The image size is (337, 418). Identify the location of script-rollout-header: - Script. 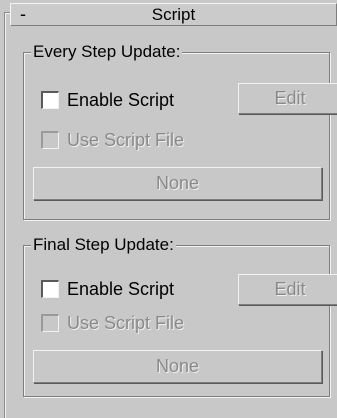
(173, 14).